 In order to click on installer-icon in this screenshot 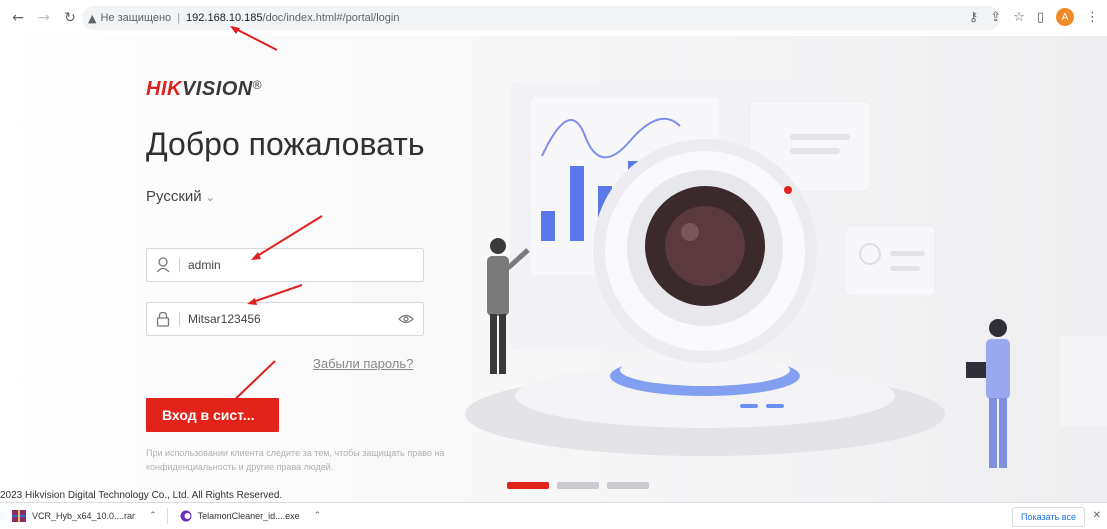, I will do `click(186, 516)`.